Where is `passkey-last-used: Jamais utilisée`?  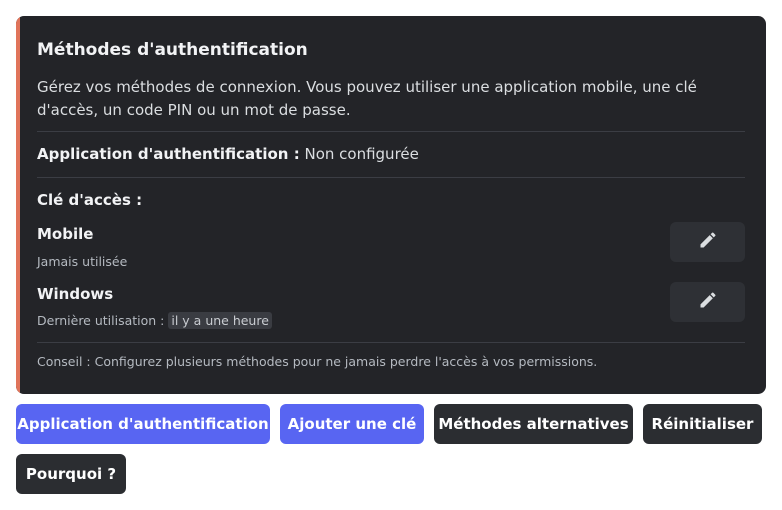
passkey-last-used: Jamais utilisée is located at coordinates (82, 261).